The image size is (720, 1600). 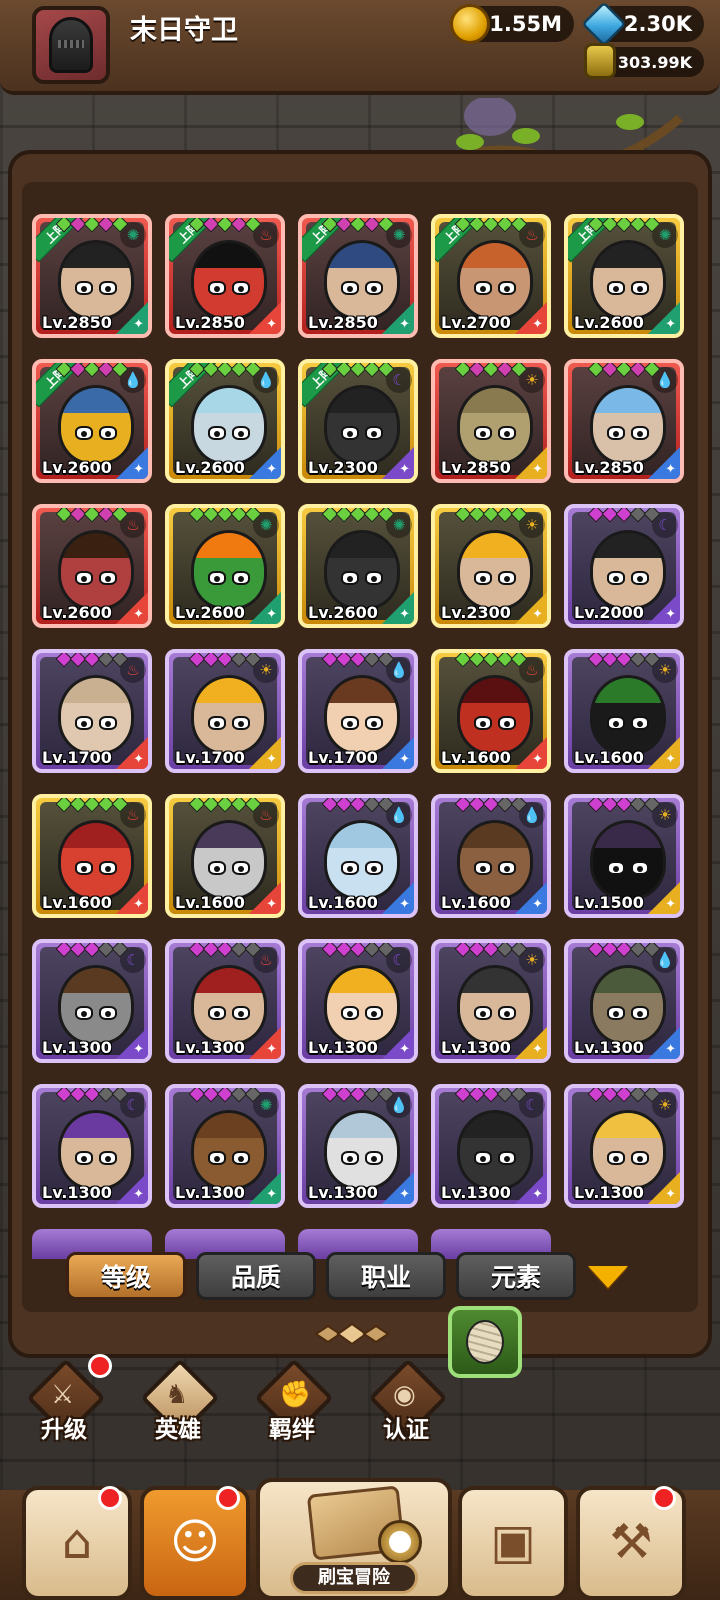 I want to click on hammer-icon: ⚒, so click(x=631, y=1542).